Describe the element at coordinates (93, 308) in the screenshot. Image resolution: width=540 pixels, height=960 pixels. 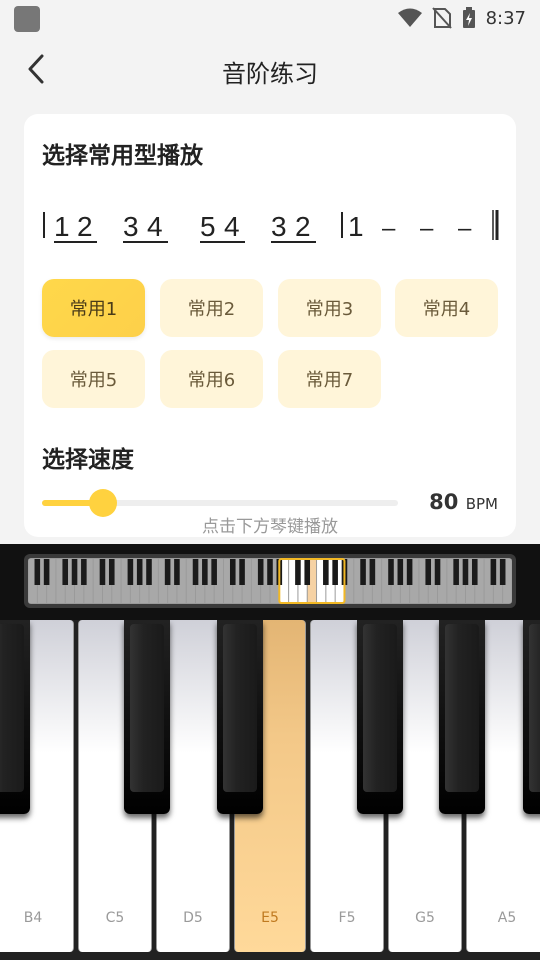
I see `mode-button-1: 常用1` at that location.